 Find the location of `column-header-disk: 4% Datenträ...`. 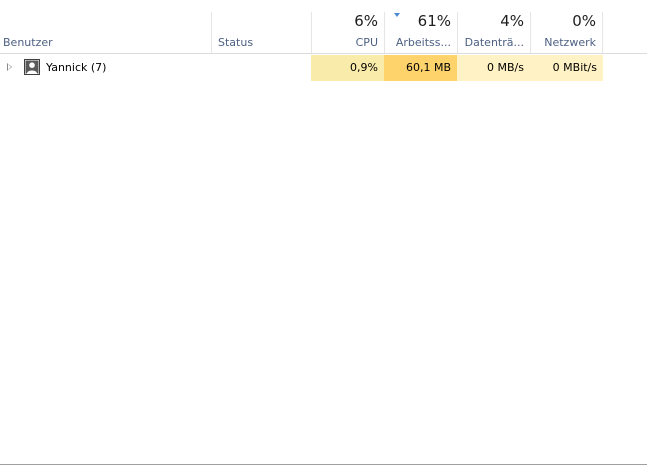

column-header-disk: 4% Datenträ... is located at coordinates (493, 32).